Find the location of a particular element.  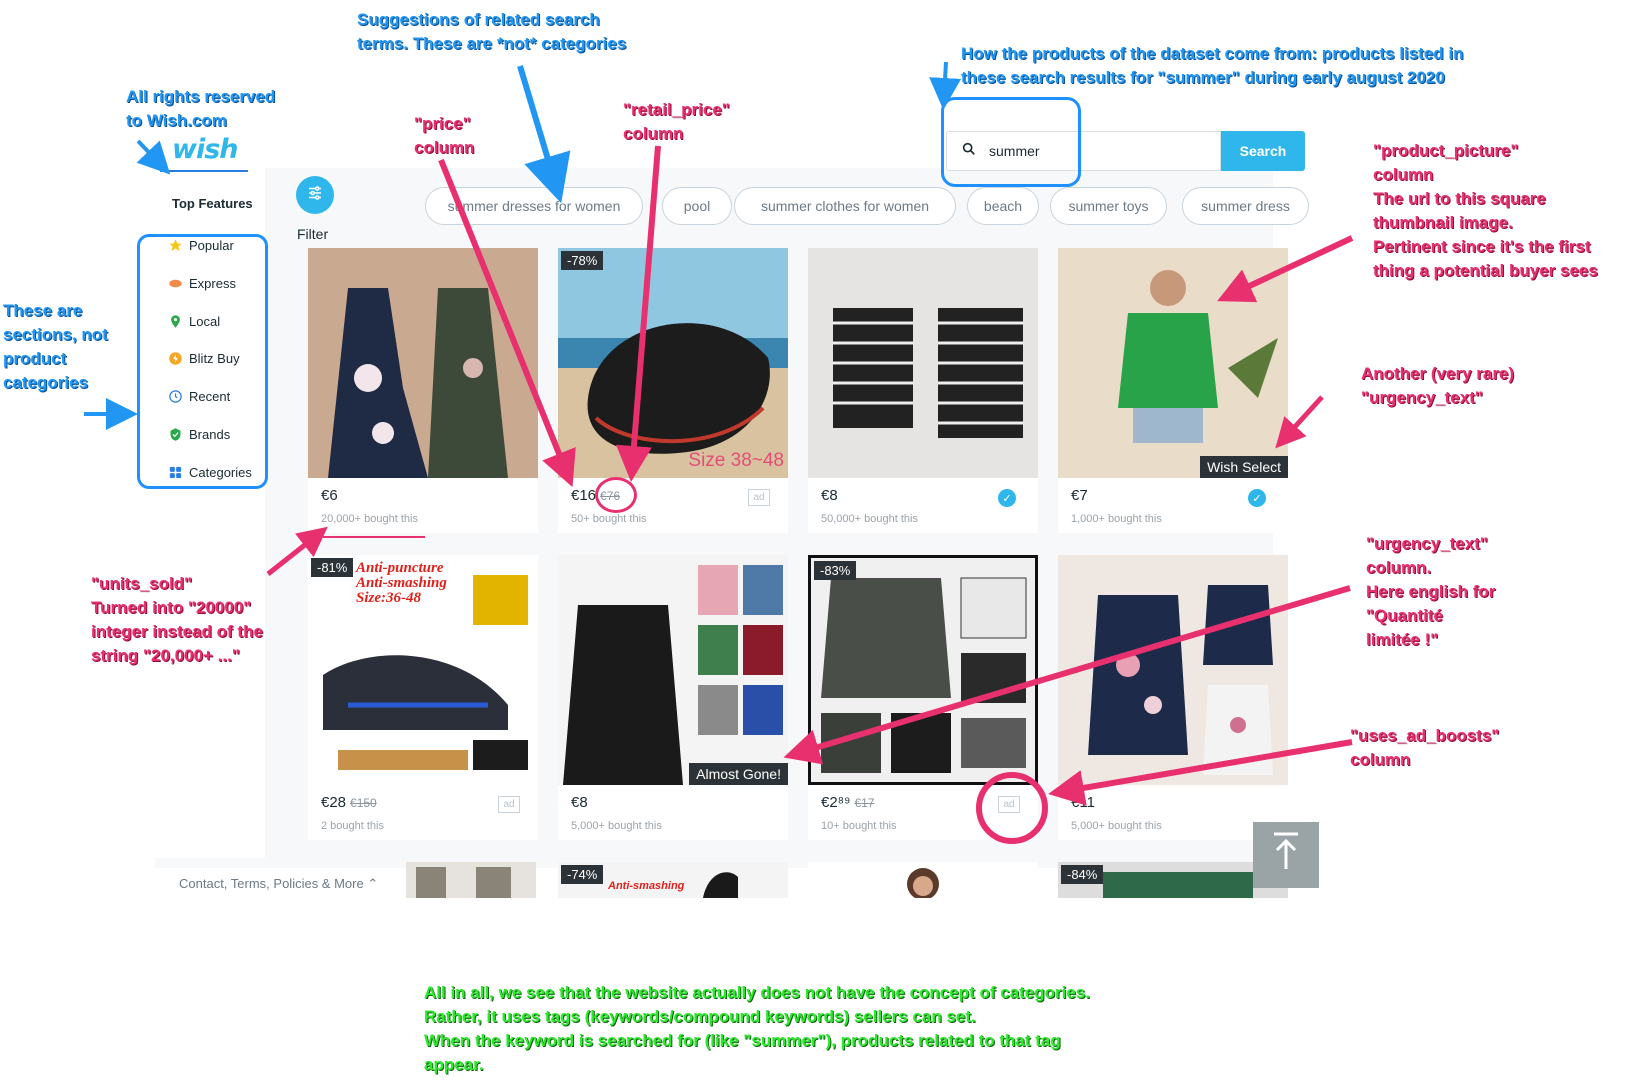

annotation-ad-boosts: "uses_ad_boosts" column is located at coordinates (1425, 747).